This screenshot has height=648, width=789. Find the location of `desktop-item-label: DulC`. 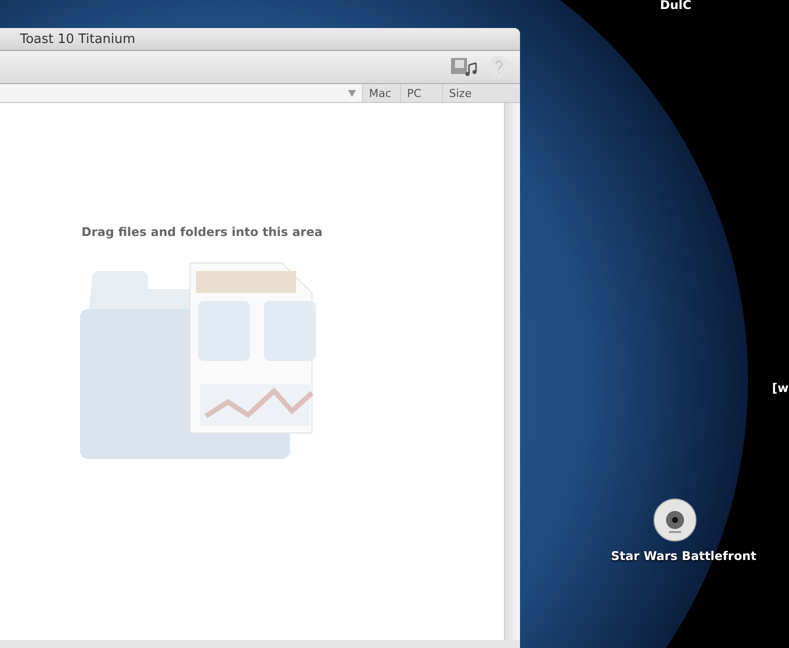

desktop-item-label: DulC is located at coordinates (676, 6).